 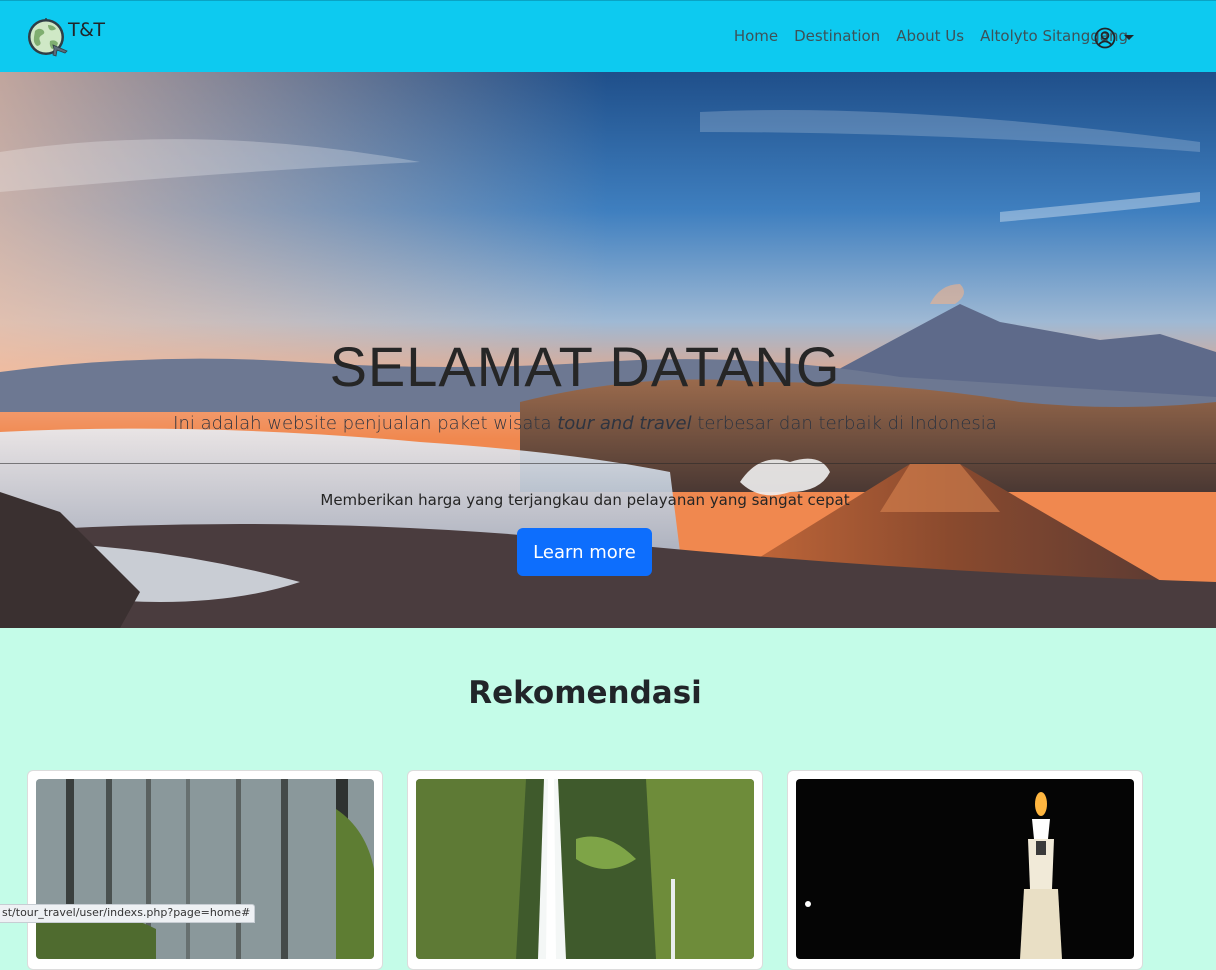 What do you see at coordinates (624, 423) in the screenshot?
I see `hero-lead-emphasis: tour and travel` at bounding box center [624, 423].